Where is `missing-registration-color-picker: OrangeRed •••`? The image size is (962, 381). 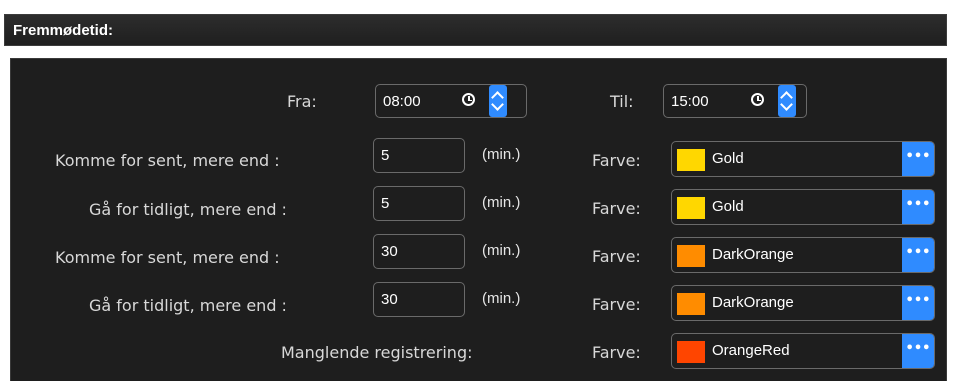
missing-registration-color-picker: OrangeRed ••• is located at coordinates (803, 351).